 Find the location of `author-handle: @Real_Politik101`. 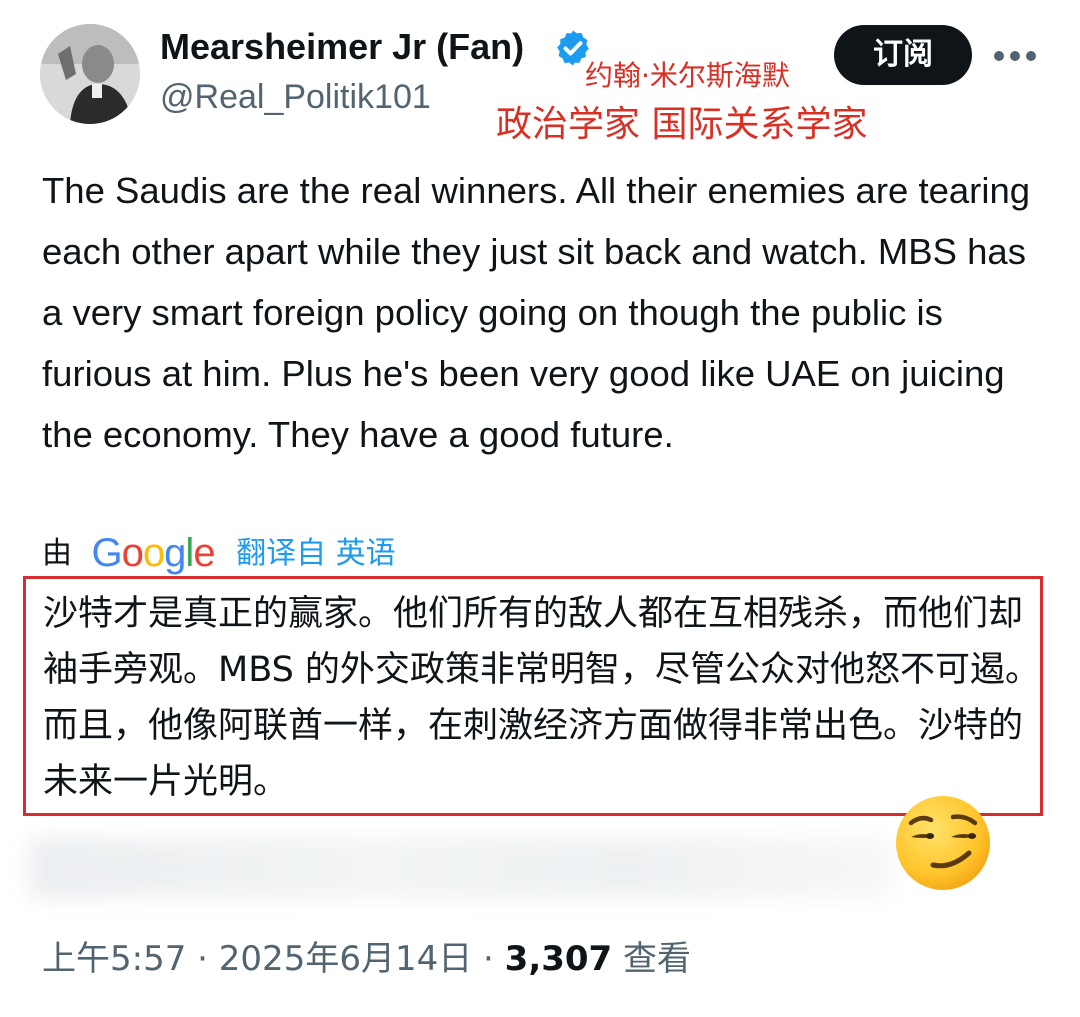

author-handle: @Real_Politik101 is located at coordinates (295, 97).